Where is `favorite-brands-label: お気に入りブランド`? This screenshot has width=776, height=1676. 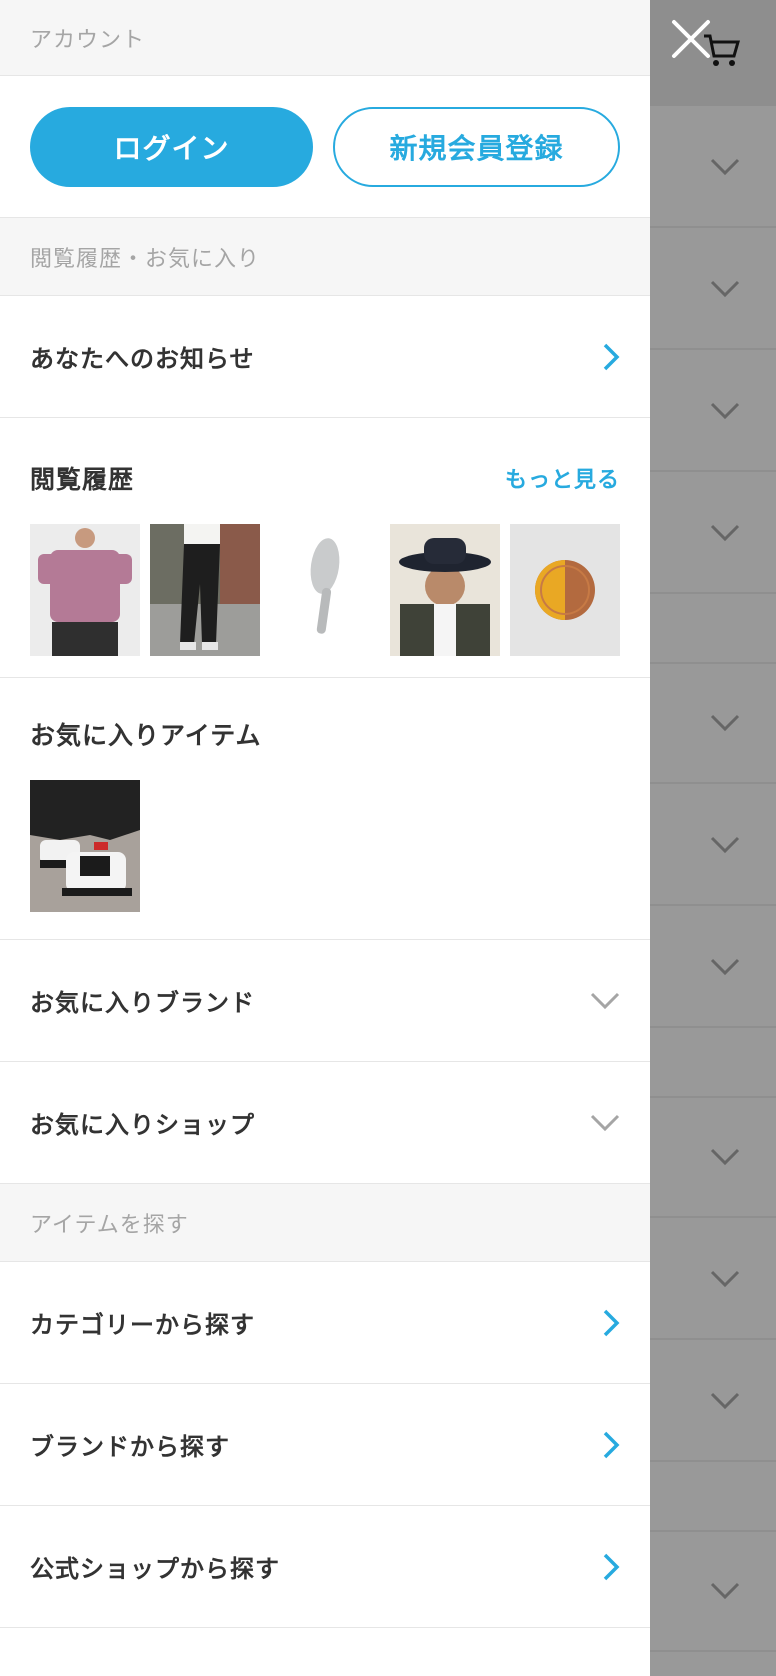 favorite-brands-label: お気に入りブランド is located at coordinates (142, 1003).